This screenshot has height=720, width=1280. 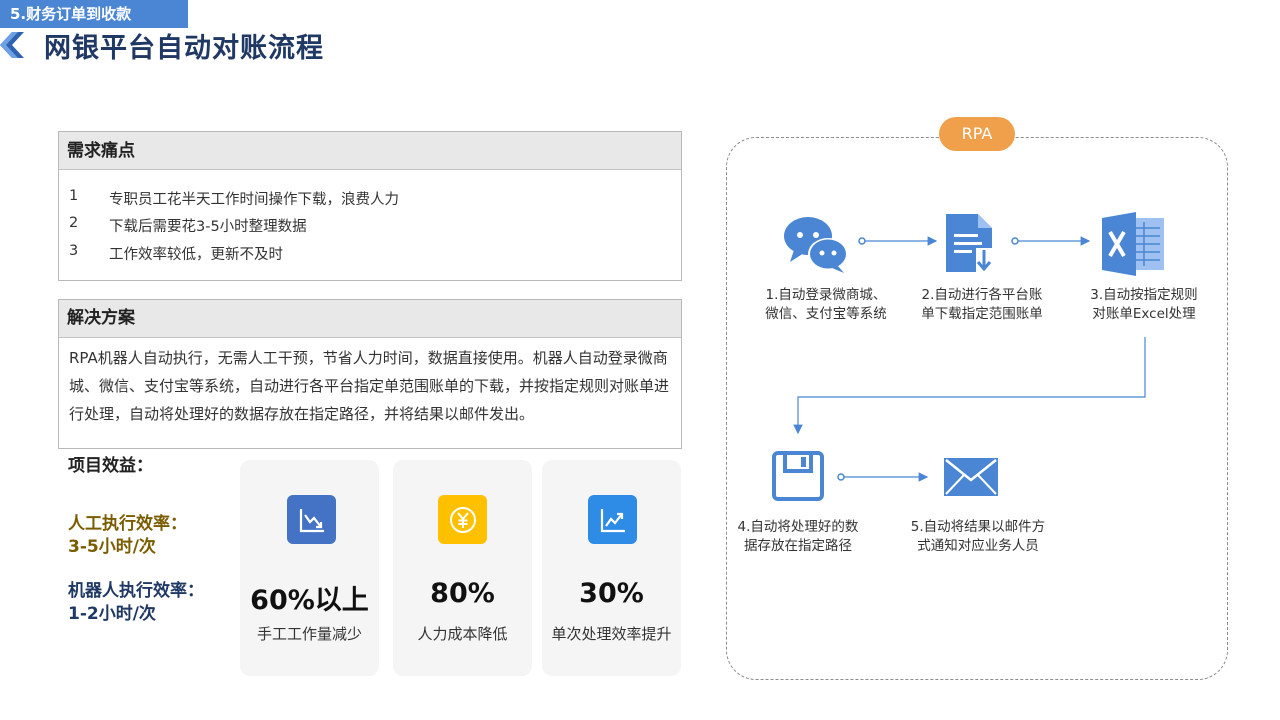 What do you see at coordinates (462, 593) in the screenshot?
I see `benefit-value: 80%` at bounding box center [462, 593].